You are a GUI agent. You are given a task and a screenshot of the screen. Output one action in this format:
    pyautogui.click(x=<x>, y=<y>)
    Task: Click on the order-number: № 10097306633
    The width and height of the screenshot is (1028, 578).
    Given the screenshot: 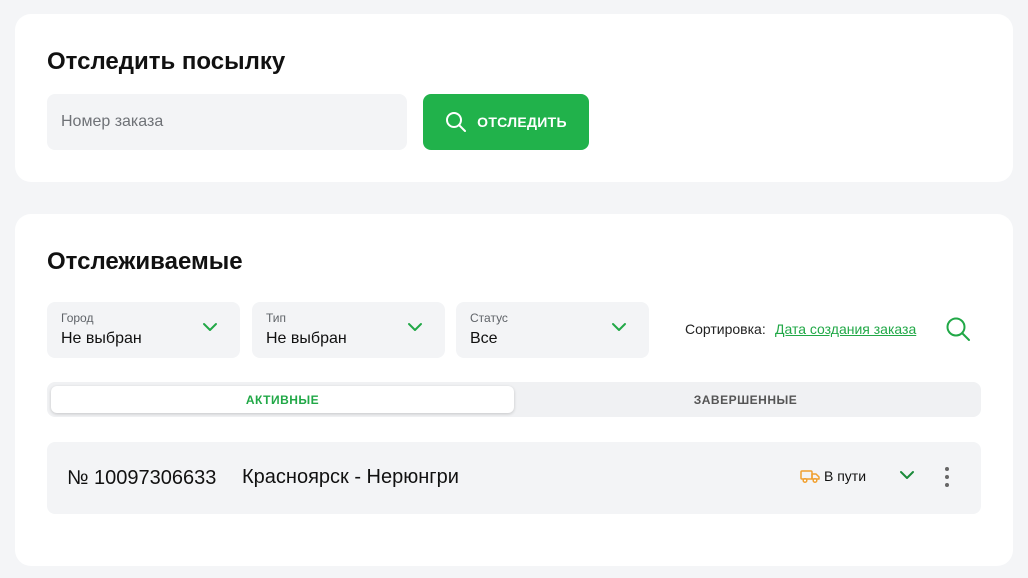 What is the action you would take?
    pyautogui.click(x=142, y=478)
    